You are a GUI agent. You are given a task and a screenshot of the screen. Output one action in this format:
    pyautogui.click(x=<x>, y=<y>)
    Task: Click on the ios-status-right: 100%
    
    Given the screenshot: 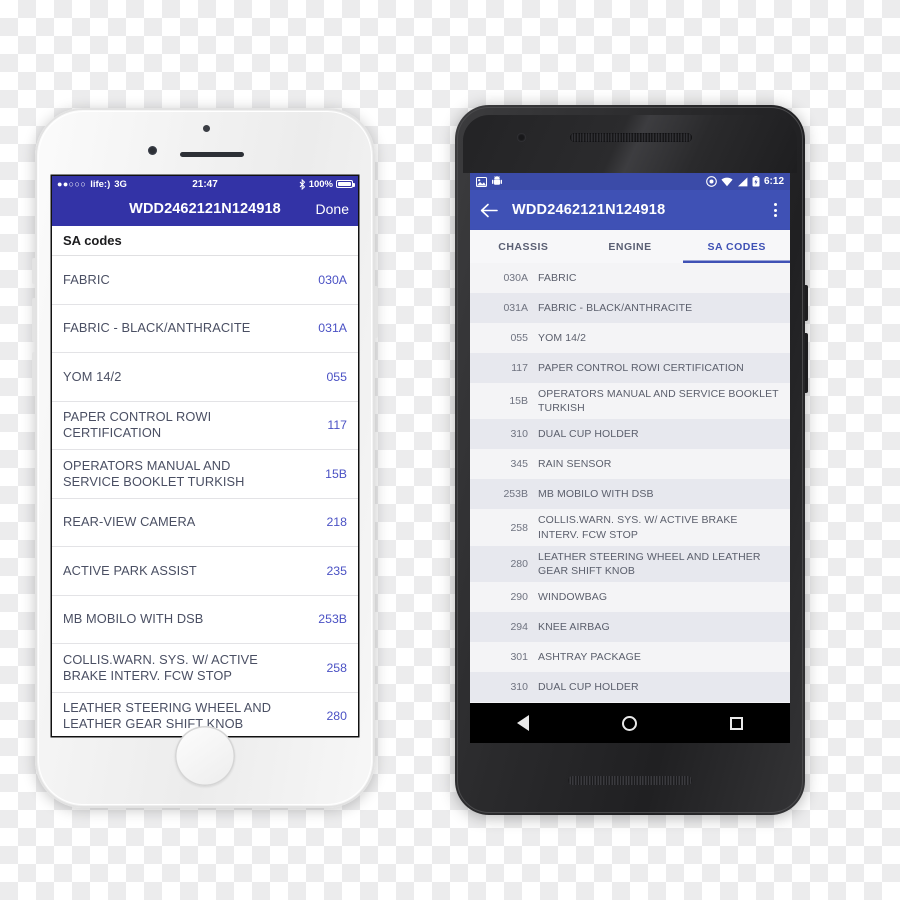 What is the action you would take?
    pyautogui.click(x=327, y=184)
    